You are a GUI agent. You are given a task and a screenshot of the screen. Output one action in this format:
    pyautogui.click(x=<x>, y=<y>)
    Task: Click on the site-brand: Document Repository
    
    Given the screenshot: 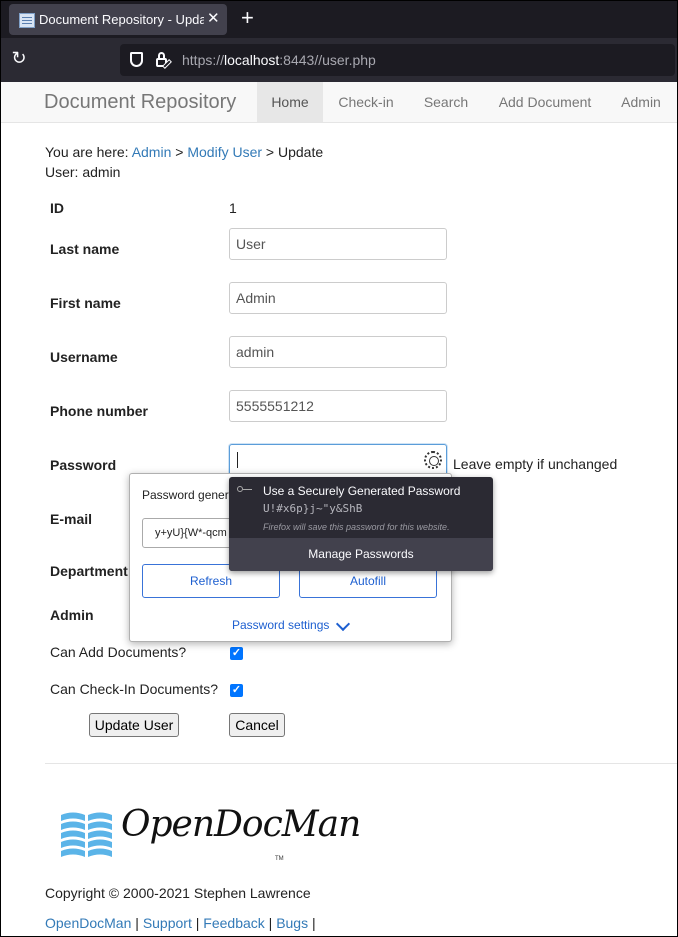 What is the action you would take?
    pyautogui.click(x=140, y=102)
    